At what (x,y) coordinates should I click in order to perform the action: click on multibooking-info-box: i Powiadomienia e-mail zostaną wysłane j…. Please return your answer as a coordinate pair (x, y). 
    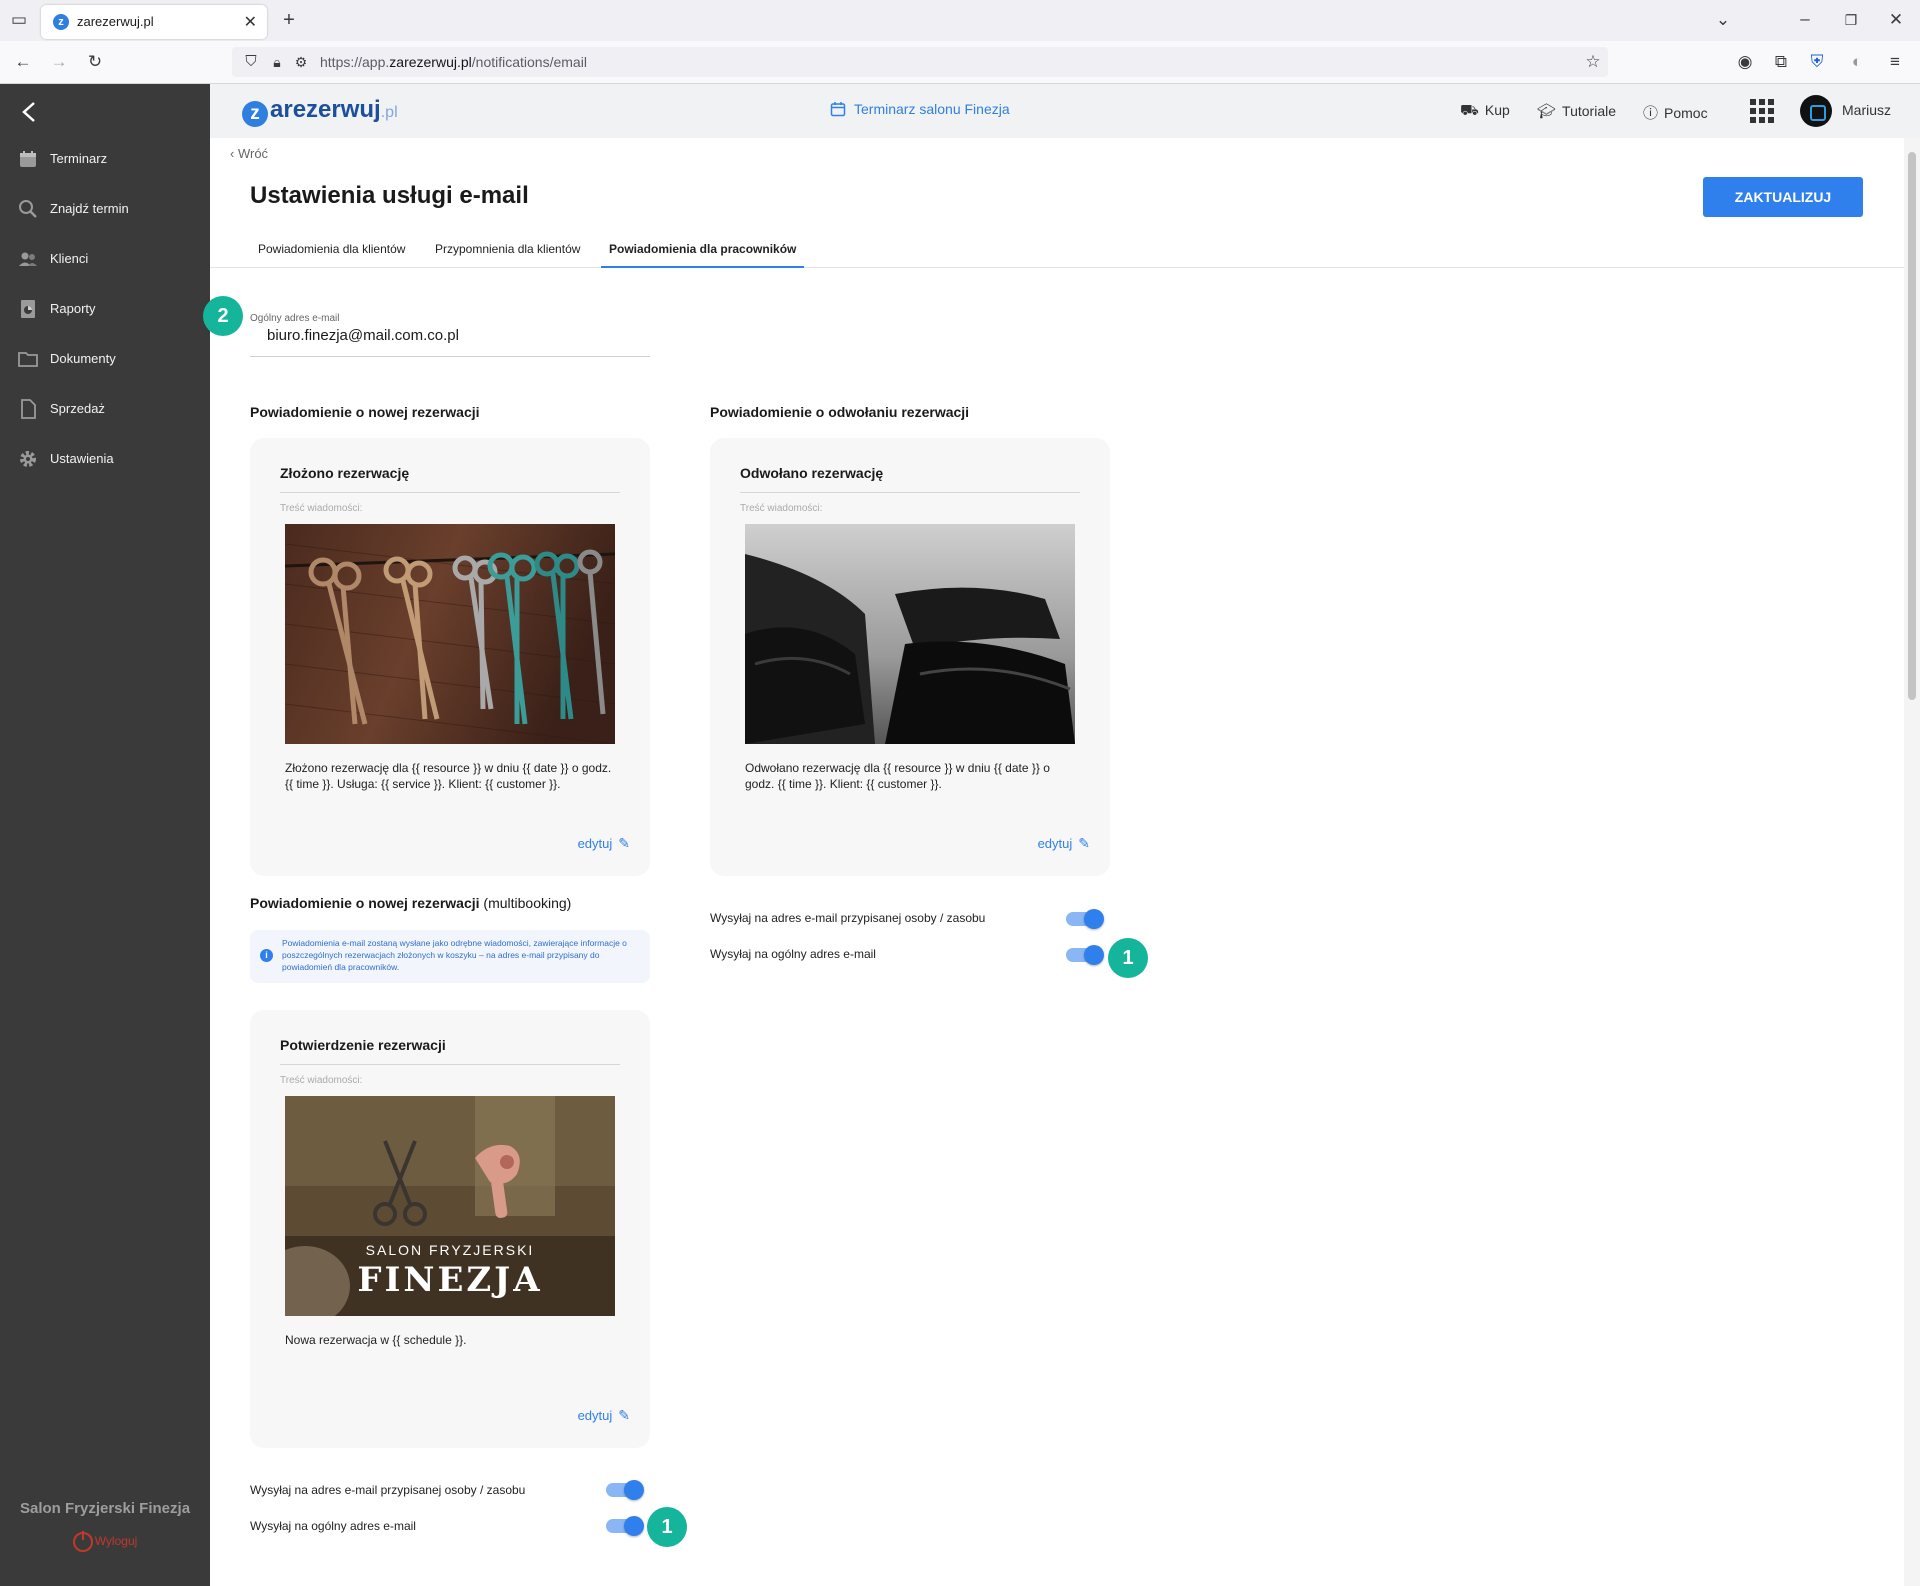
    Looking at the image, I should click on (450, 956).